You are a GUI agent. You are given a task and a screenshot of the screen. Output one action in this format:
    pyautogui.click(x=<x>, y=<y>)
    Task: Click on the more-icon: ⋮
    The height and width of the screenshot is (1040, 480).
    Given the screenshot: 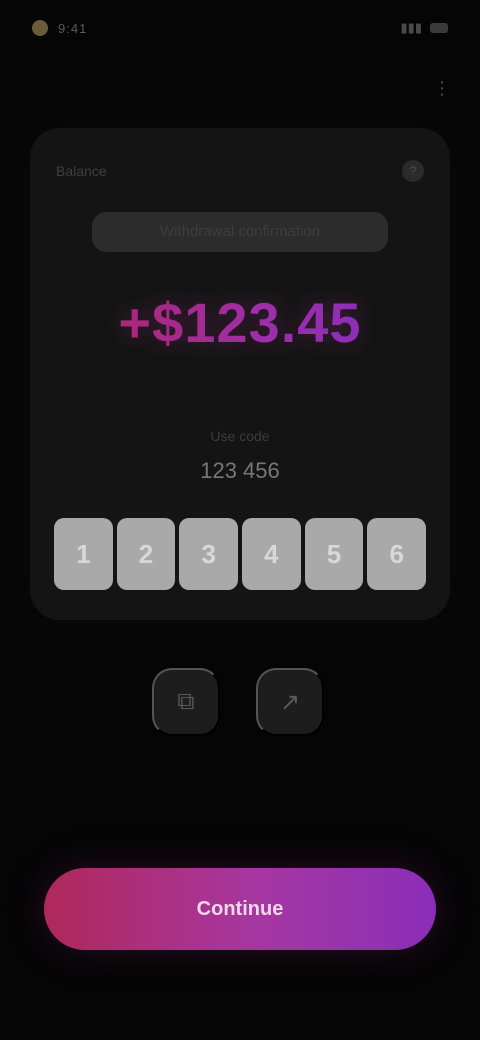 What is the action you would take?
    pyautogui.click(x=442, y=90)
    